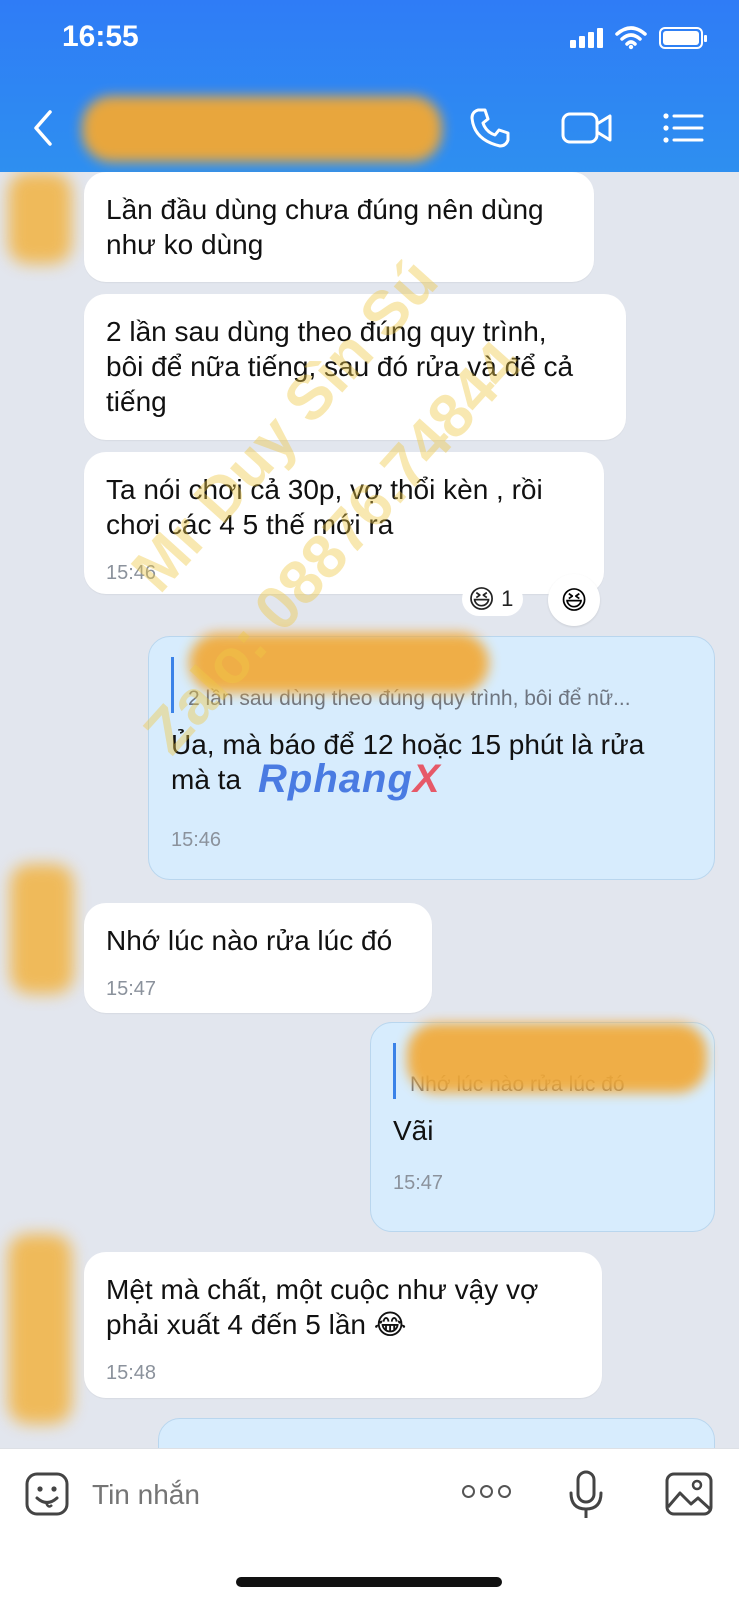 The width and height of the screenshot is (739, 1600). I want to click on message-text: Mệt mà chất, một cuộc như vậy vợ, so click(322, 1289).